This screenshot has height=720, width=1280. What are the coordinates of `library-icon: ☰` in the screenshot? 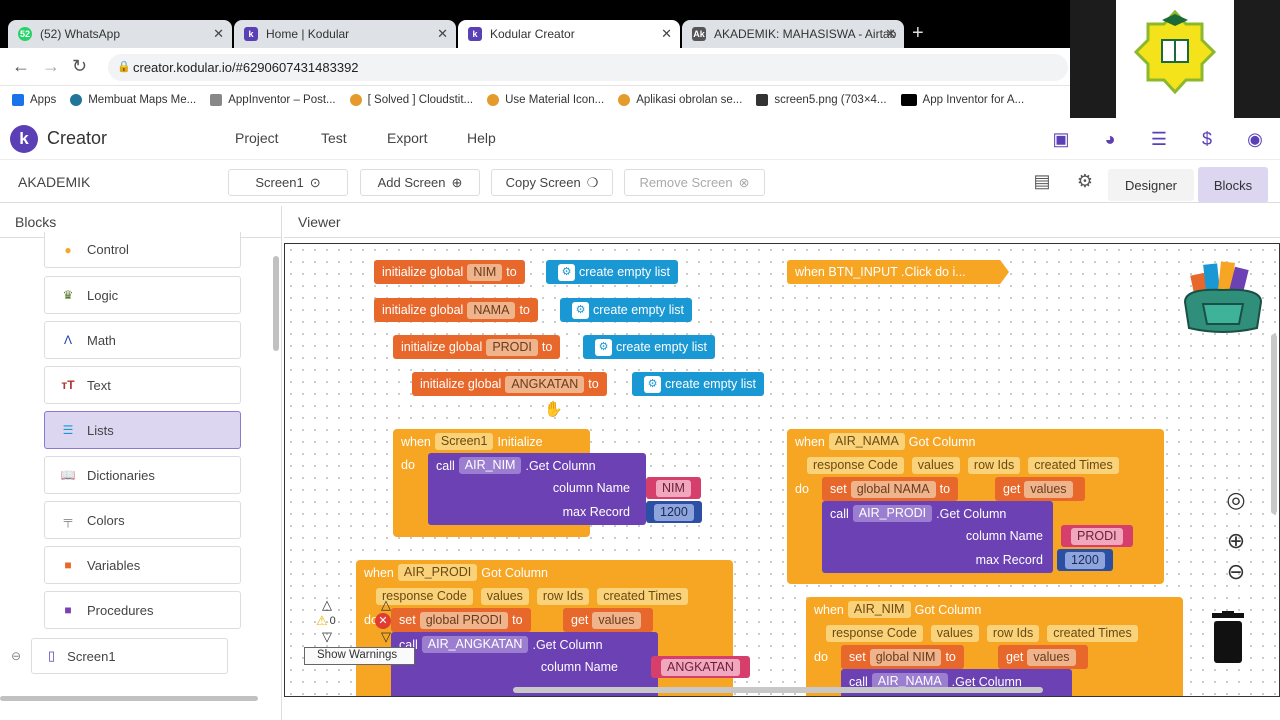 It's located at (1159, 139).